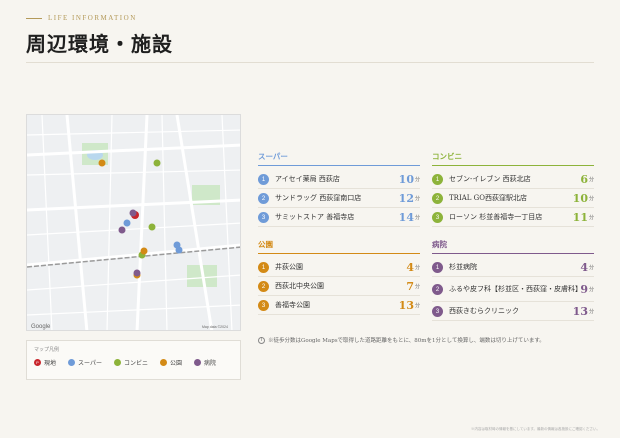 The image size is (620, 438). I want to click on list-item: 2 サンドラッグ 西荻窪南口店 12 分, so click(339, 199).